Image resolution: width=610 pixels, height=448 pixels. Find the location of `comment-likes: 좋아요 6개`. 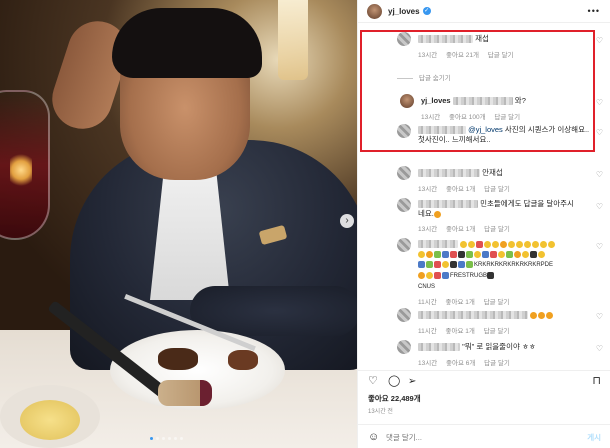

comment-likes: 좋아요 6개 is located at coordinates (460, 363).